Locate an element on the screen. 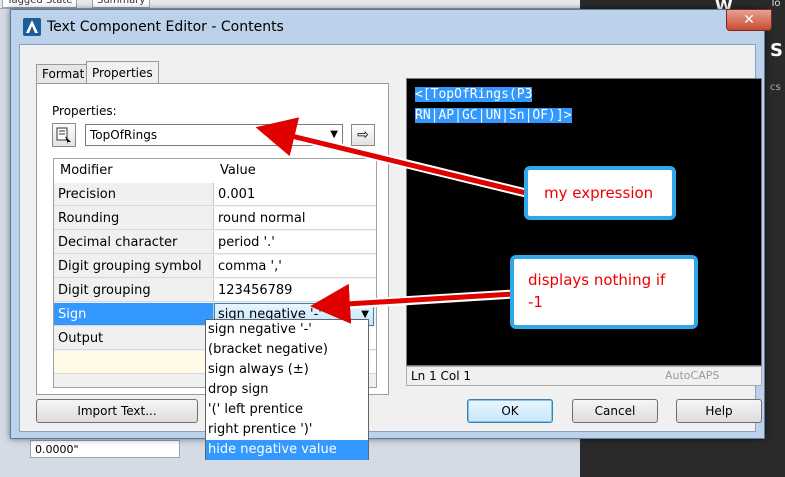  value-cell: round normal is located at coordinates (295, 218).